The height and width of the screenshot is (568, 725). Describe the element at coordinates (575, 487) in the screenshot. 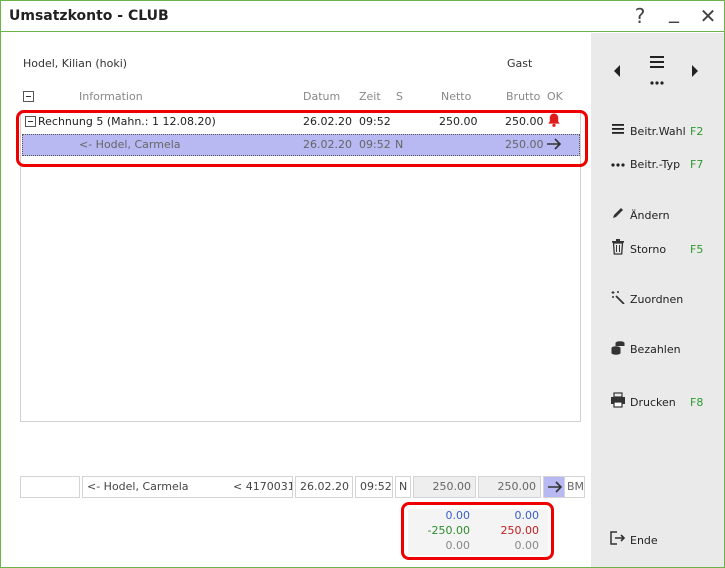

I see `detail-suffix: BM` at that location.